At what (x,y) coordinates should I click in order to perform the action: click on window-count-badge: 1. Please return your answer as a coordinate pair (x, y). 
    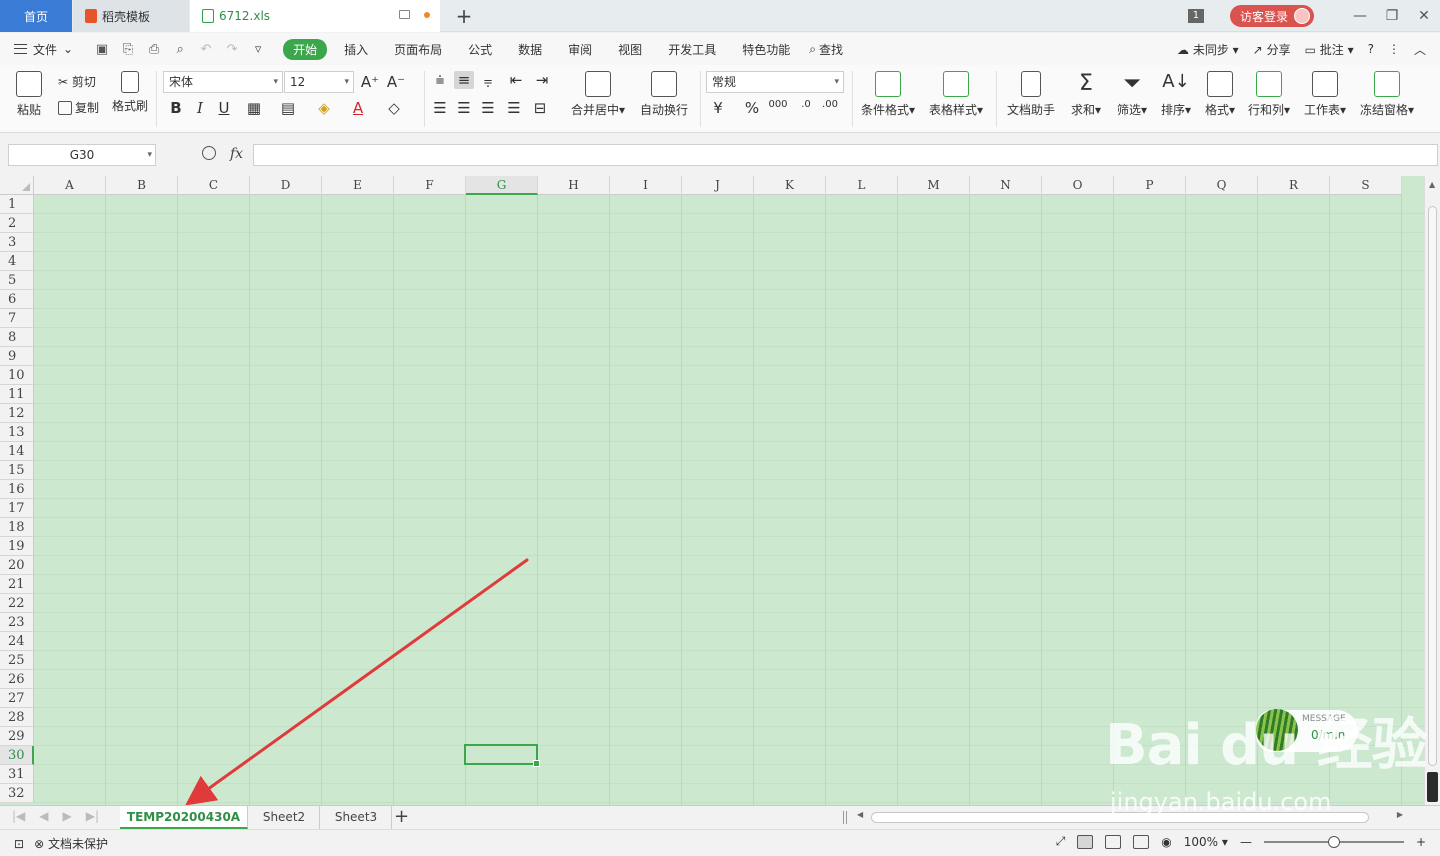
    Looking at the image, I should click on (1195, 16).